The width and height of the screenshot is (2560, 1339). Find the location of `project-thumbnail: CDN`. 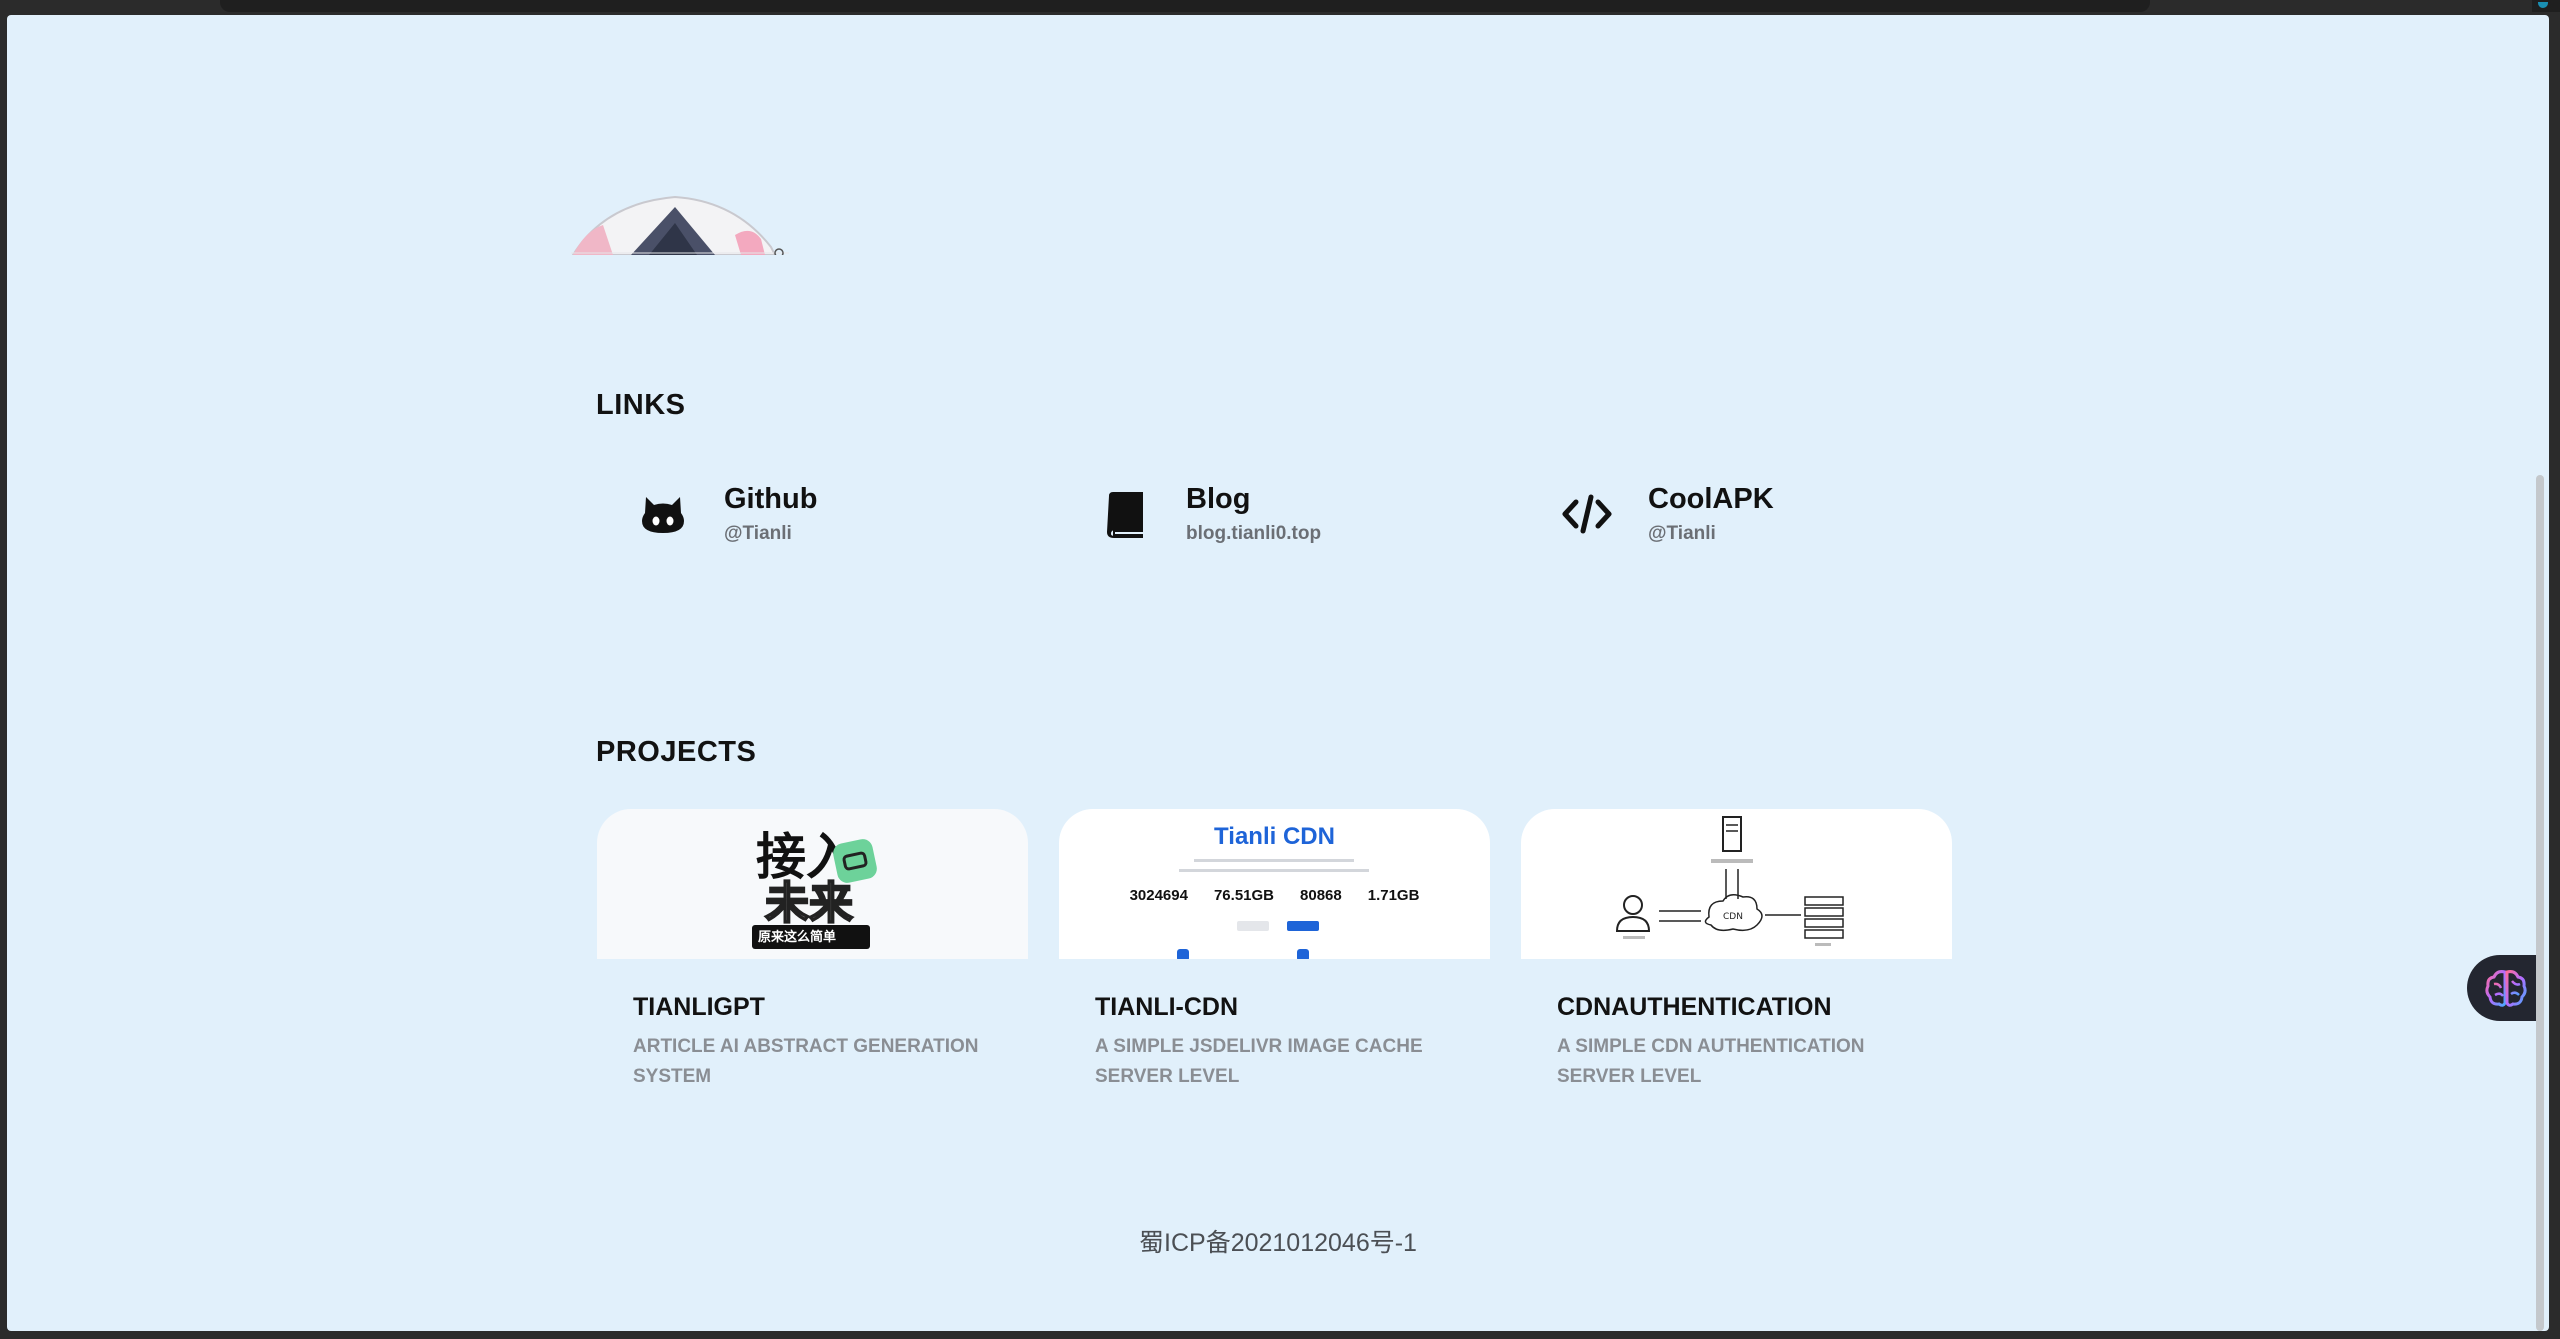

project-thumbnail: CDN is located at coordinates (1736, 884).